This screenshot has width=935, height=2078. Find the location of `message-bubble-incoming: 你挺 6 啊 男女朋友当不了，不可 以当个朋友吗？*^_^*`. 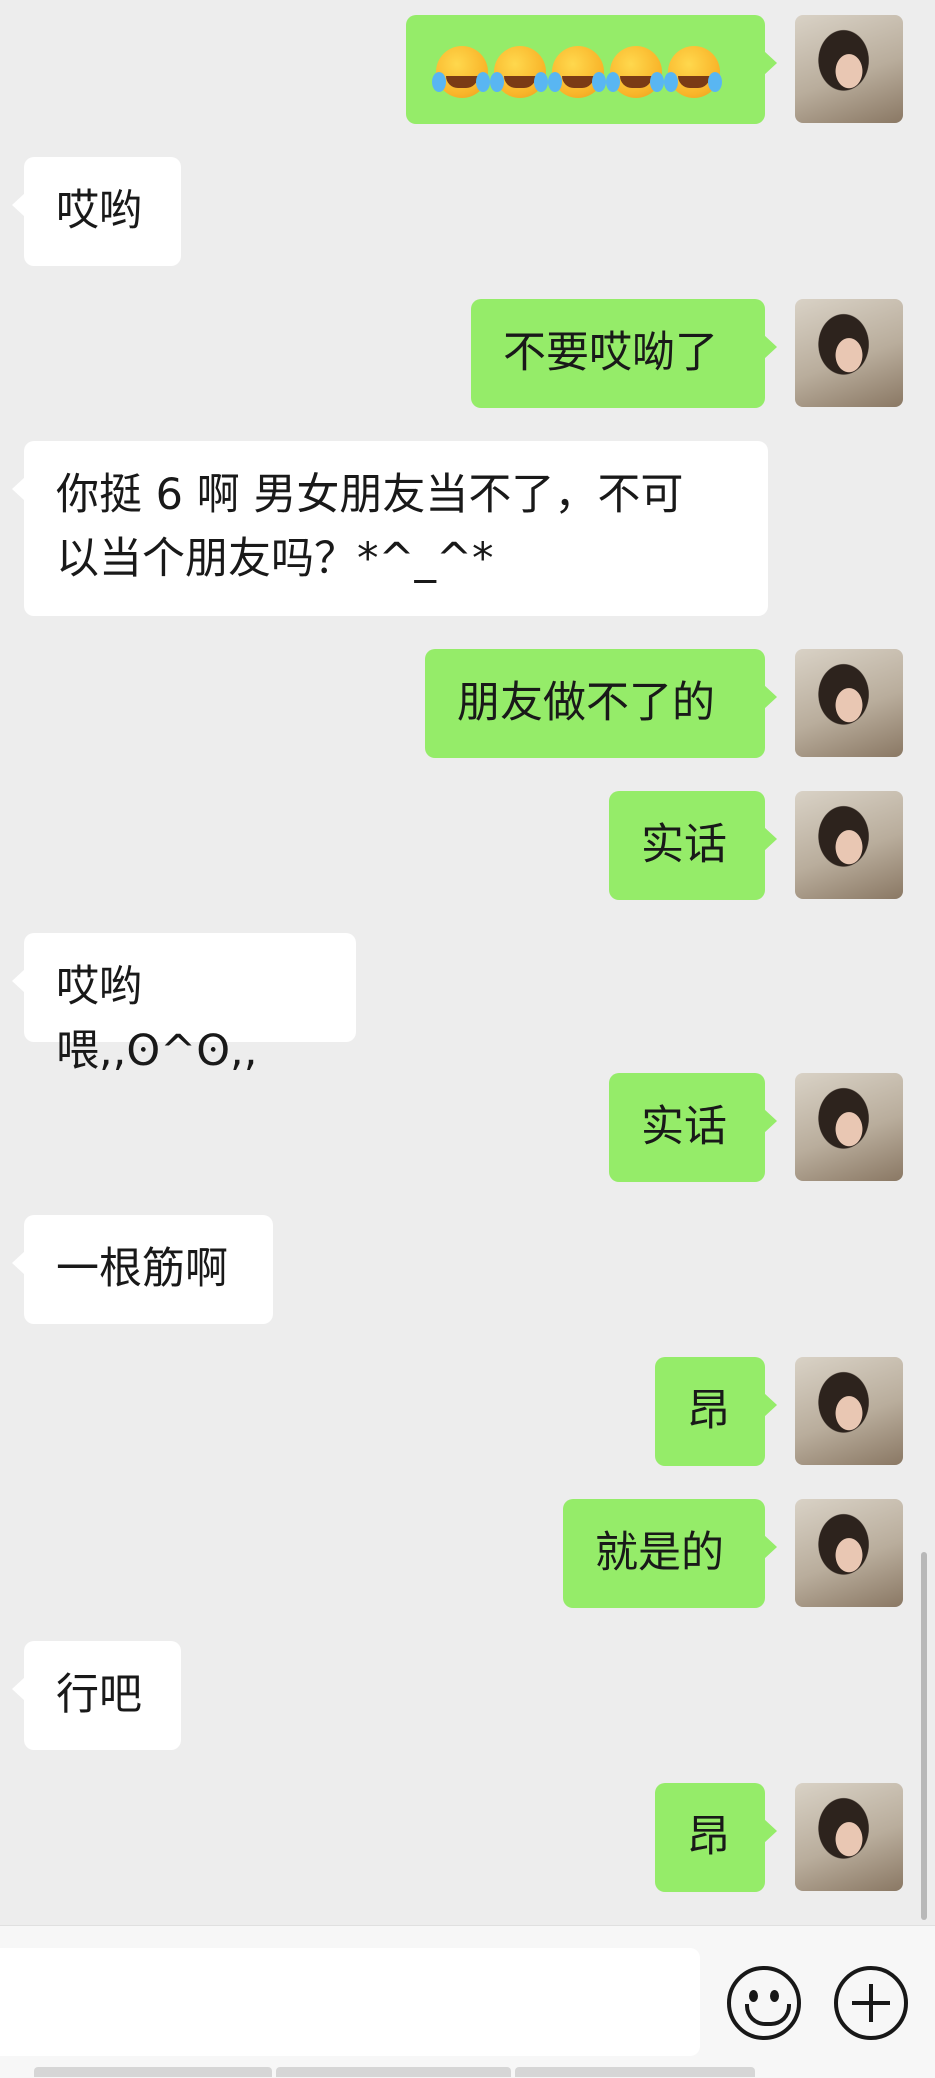

message-bubble-incoming: 你挺 6 啊 男女朋友当不了，不可 以当个朋友吗？*^_^* is located at coordinates (390, 528).